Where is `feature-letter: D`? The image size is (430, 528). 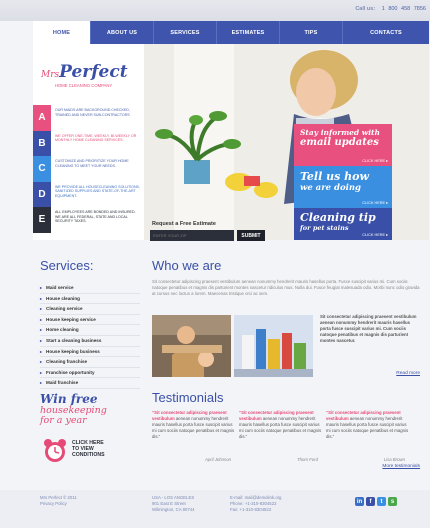
feature-letter: D is located at coordinates (42, 194).